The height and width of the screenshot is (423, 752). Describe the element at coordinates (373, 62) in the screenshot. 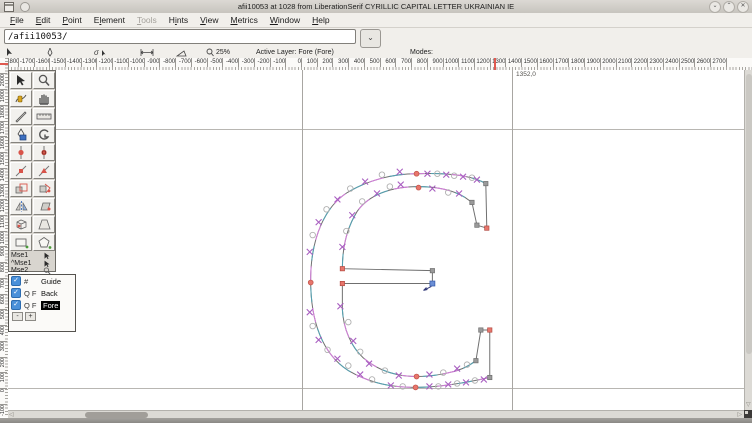

I see `h-ruler-label: 500` at that location.